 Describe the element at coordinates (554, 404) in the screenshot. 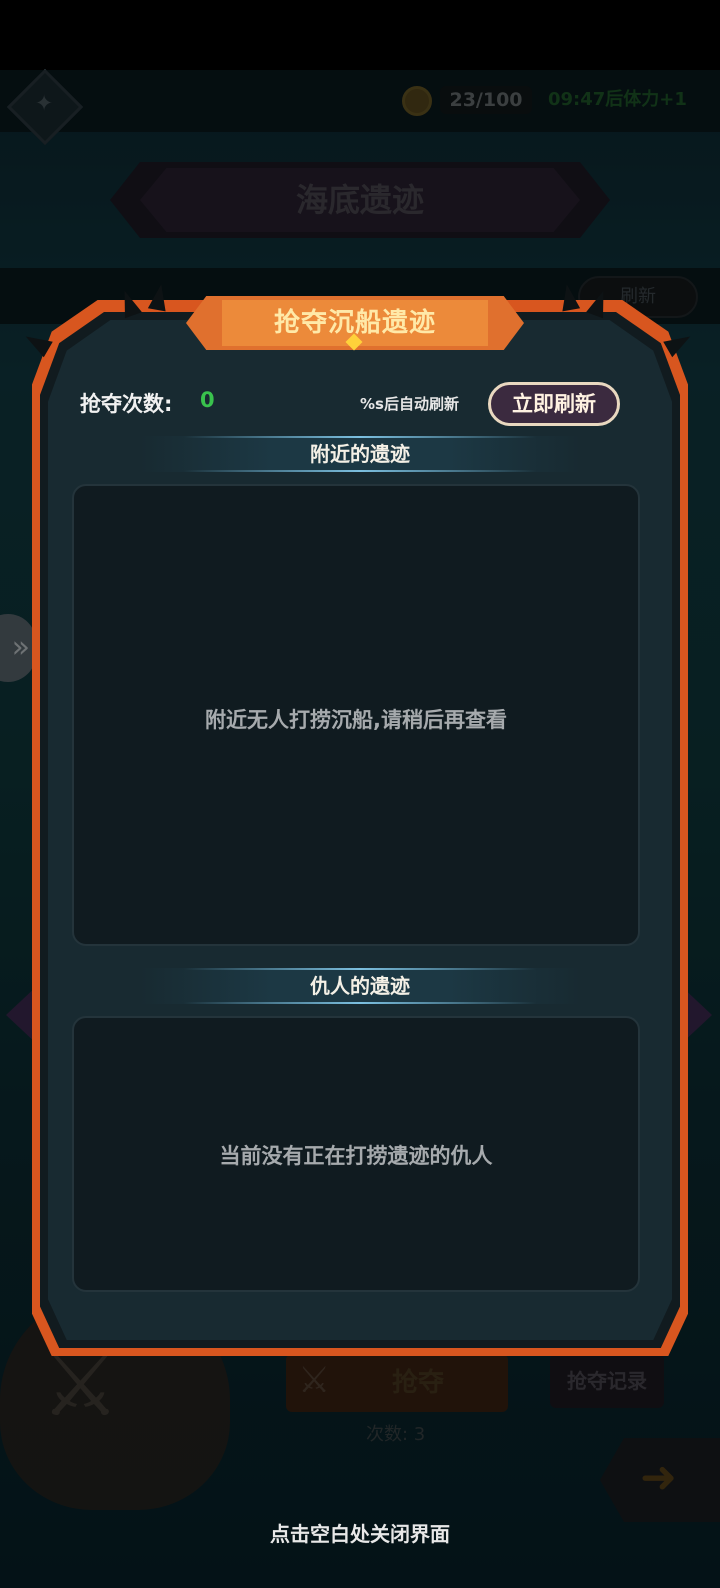

I see `refresh-now-button: 立即刷新` at that location.